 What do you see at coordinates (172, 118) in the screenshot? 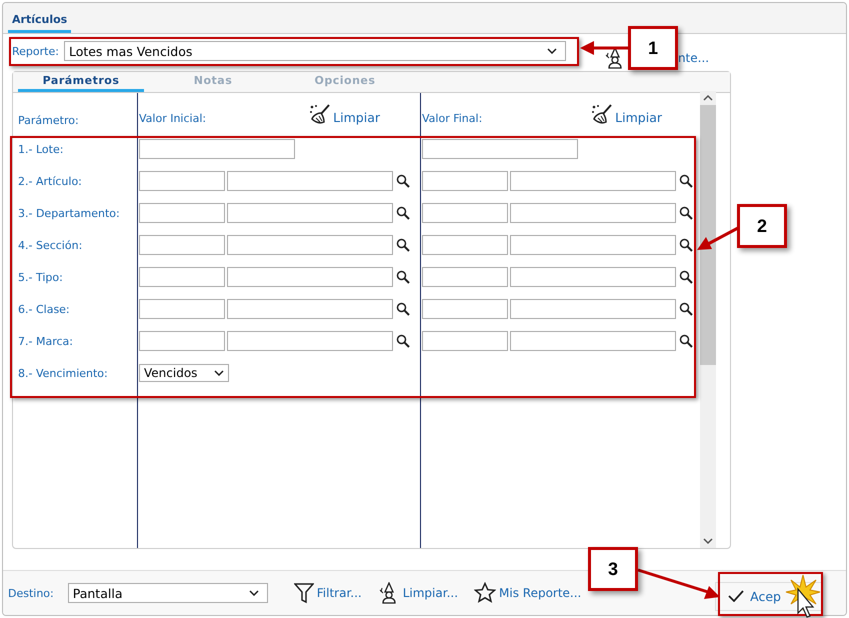
I see `column-header: Valor Inicial:` at bounding box center [172, 118].